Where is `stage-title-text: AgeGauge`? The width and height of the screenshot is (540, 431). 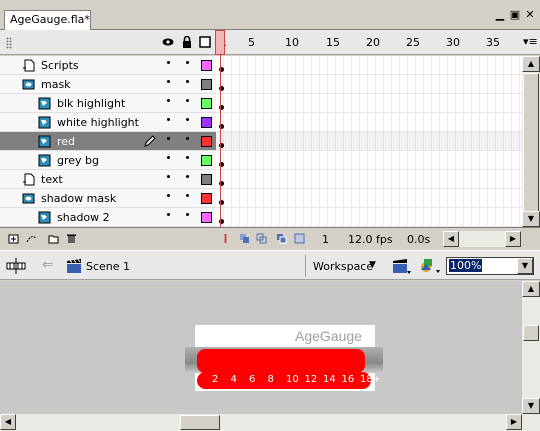
stage-title-text: AgeGauge is located at coordinates (328, 336).